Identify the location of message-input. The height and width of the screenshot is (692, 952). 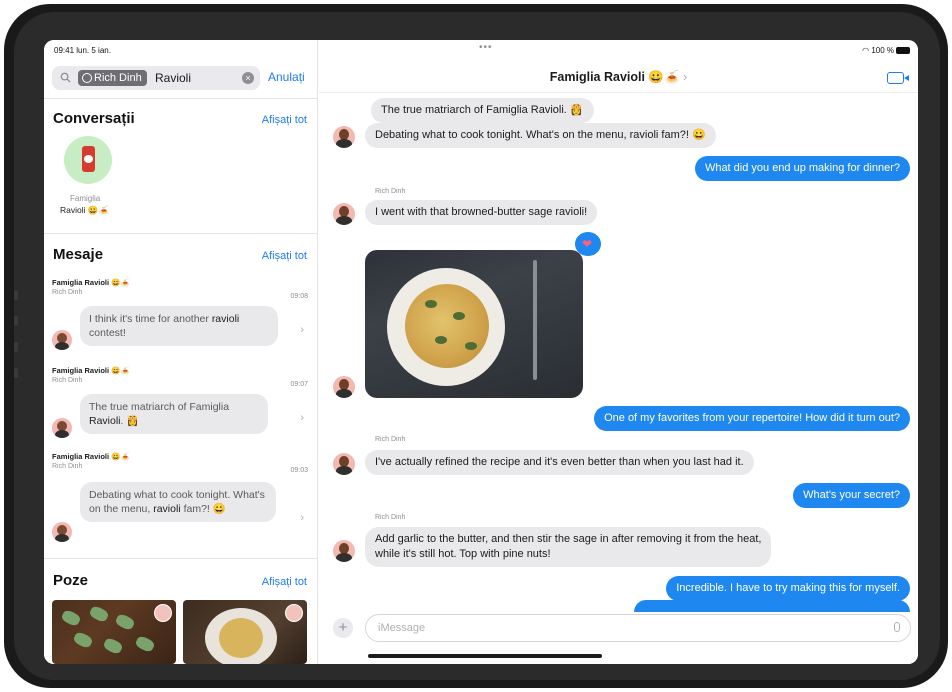
(638, 628).